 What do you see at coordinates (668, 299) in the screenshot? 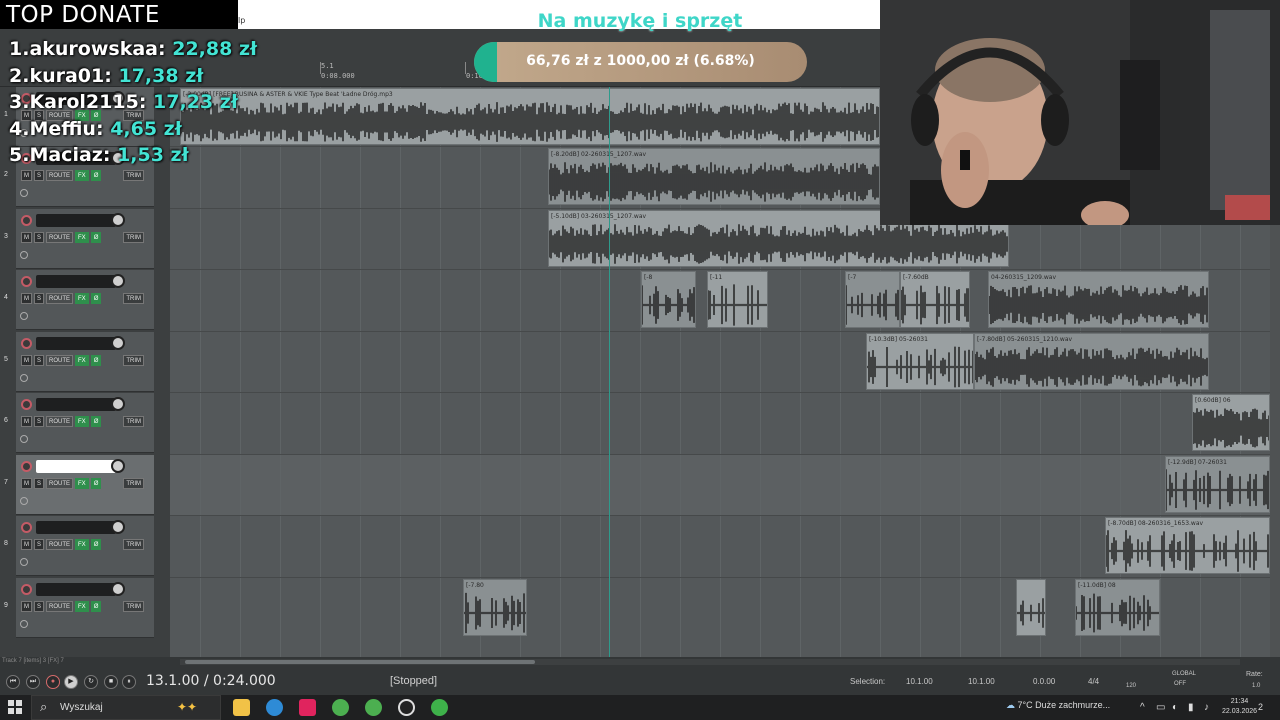
I see `media-item: [-8` at bounding box center [668, 299].